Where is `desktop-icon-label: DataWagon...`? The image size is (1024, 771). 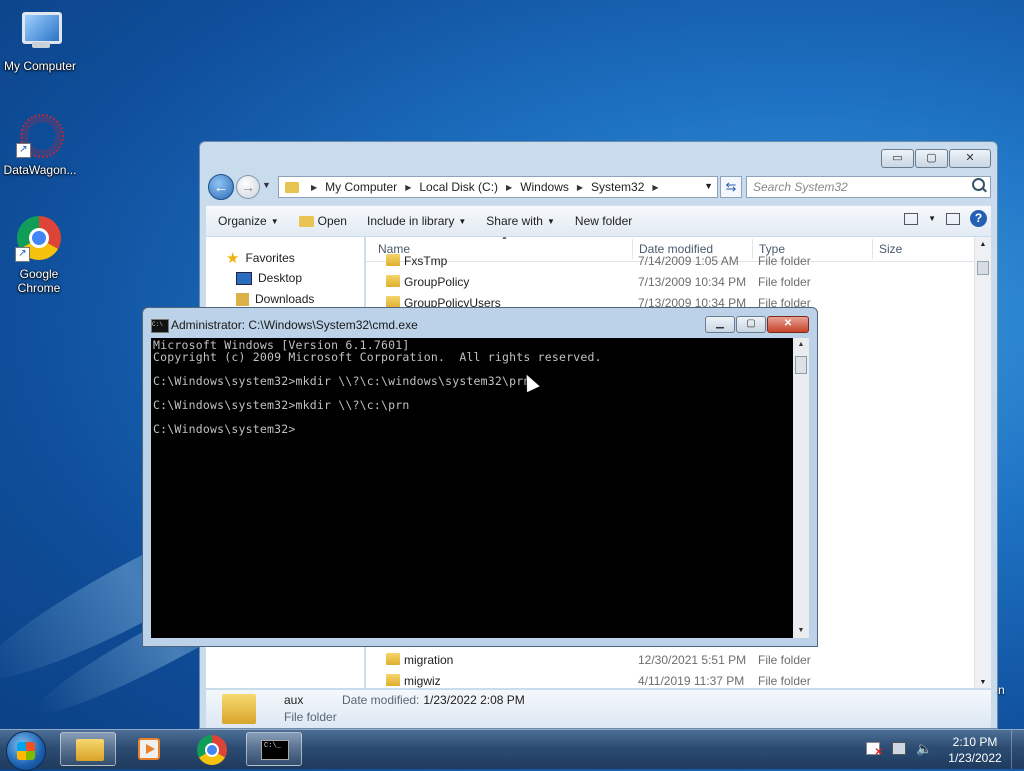
desktop-icon-label: DataWagon... is located at coordinates (40, 170).